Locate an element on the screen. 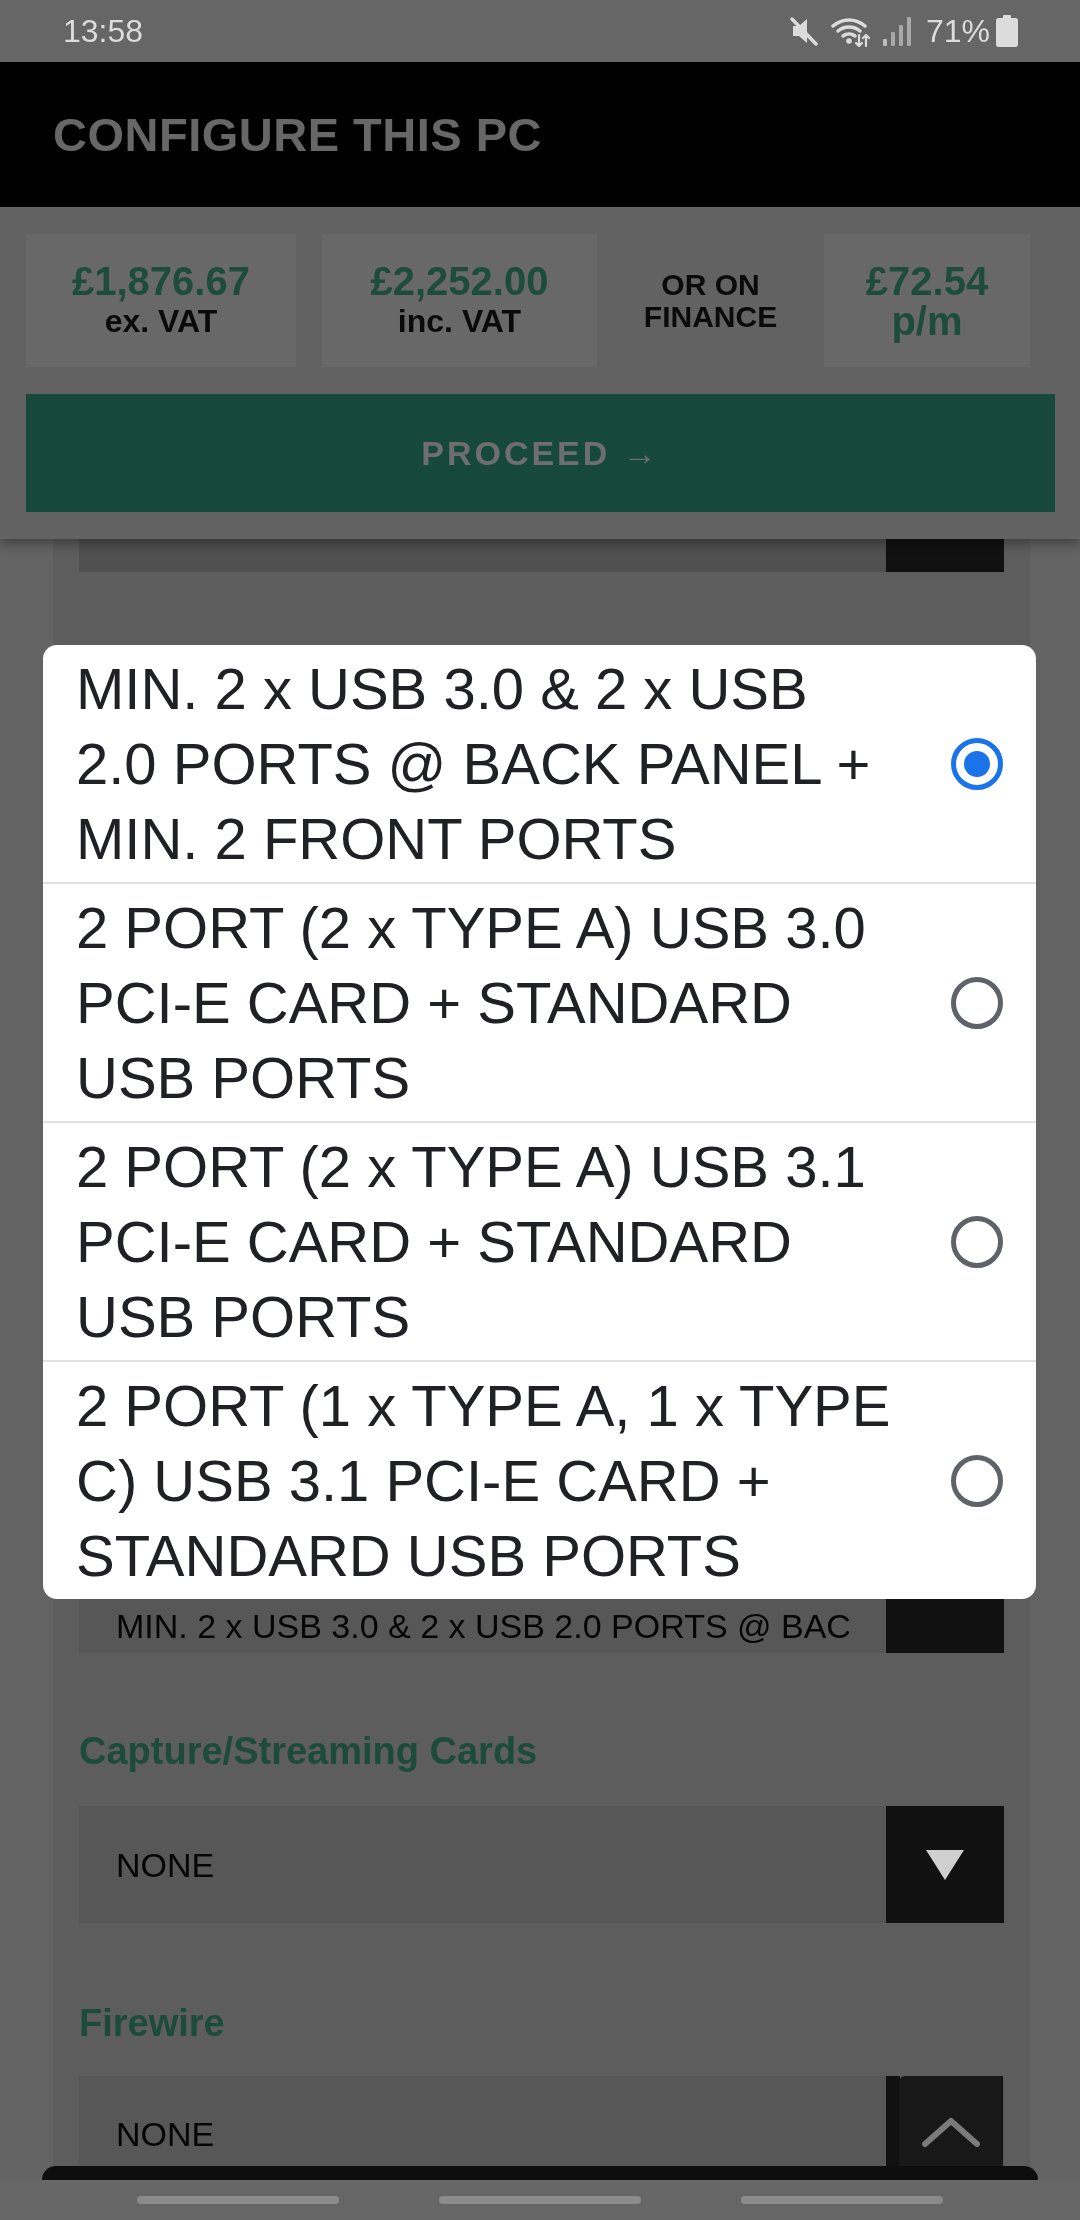 Image resolution: width=1080 pixels, height=2220 pixels. caret-down-icon is located at coordinates (945, 1864).